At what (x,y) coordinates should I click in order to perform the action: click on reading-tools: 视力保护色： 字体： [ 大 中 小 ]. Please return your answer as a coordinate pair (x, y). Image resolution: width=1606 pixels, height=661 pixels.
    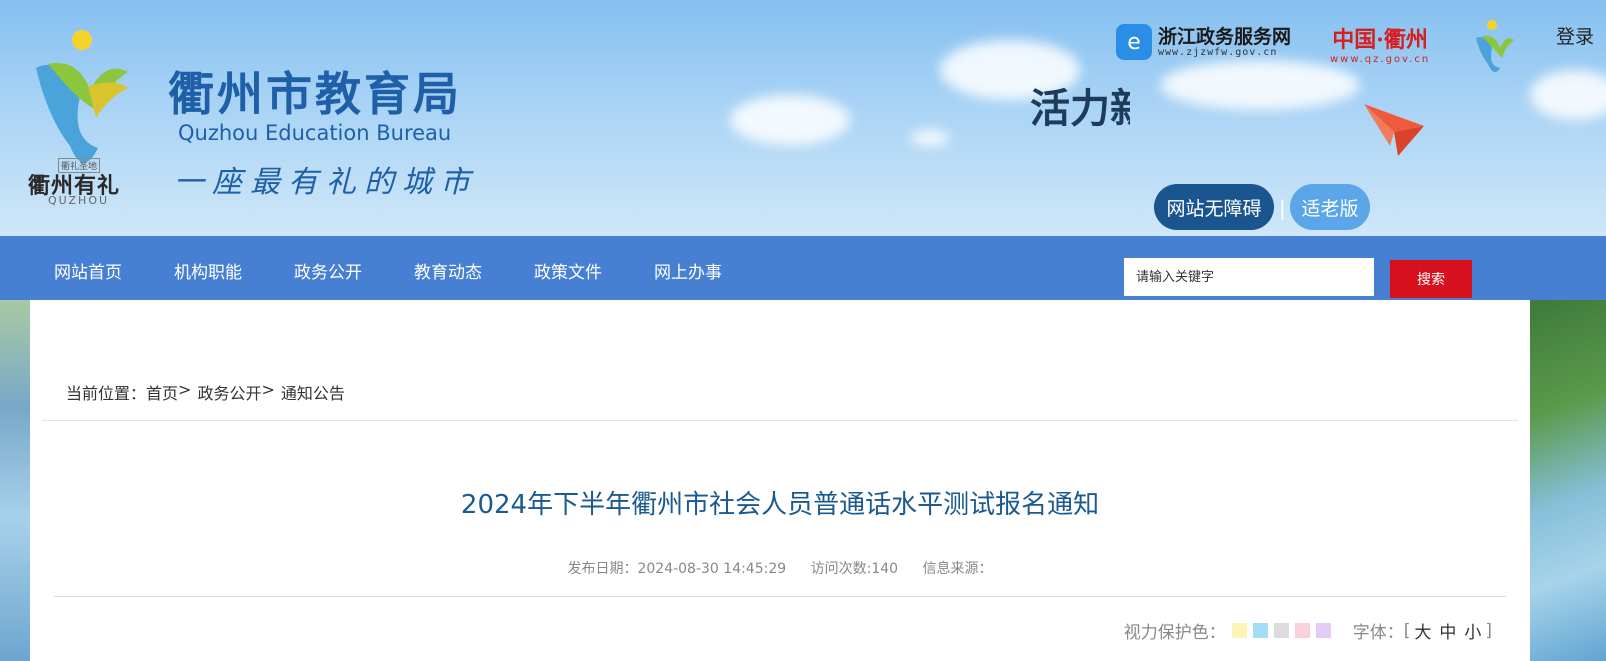
    Looking at the image, I should click on (1307, 631).